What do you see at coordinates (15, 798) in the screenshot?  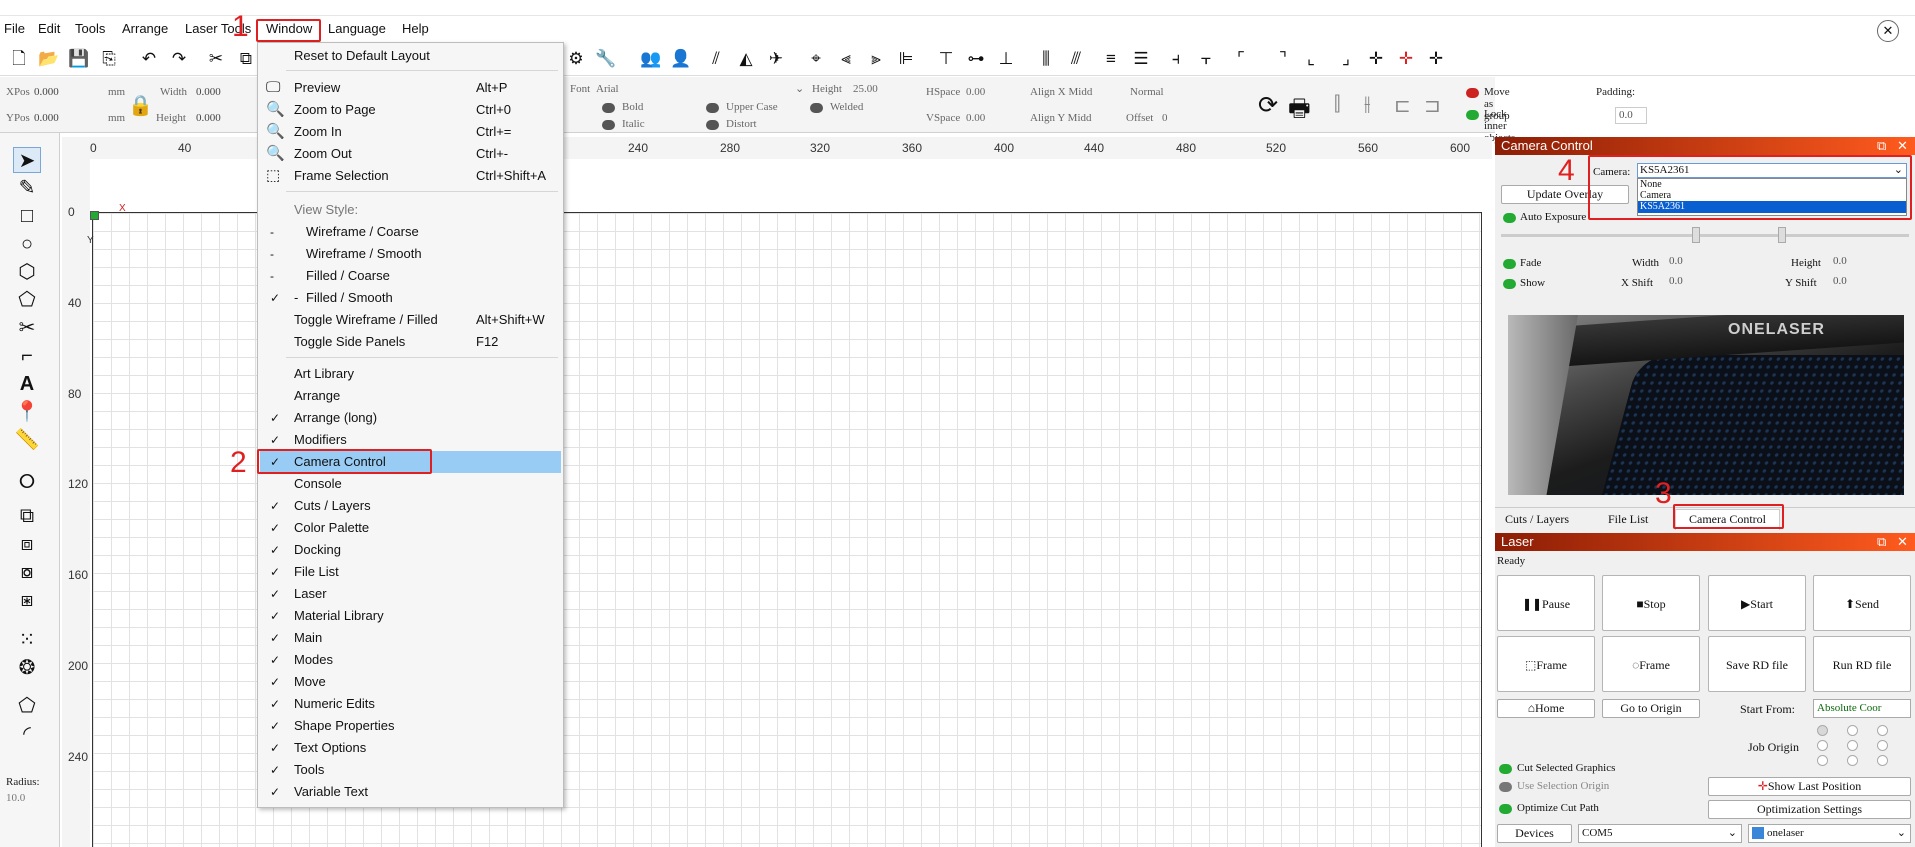 I see `radius-value: 10.0` at bounding box center [15, 798].